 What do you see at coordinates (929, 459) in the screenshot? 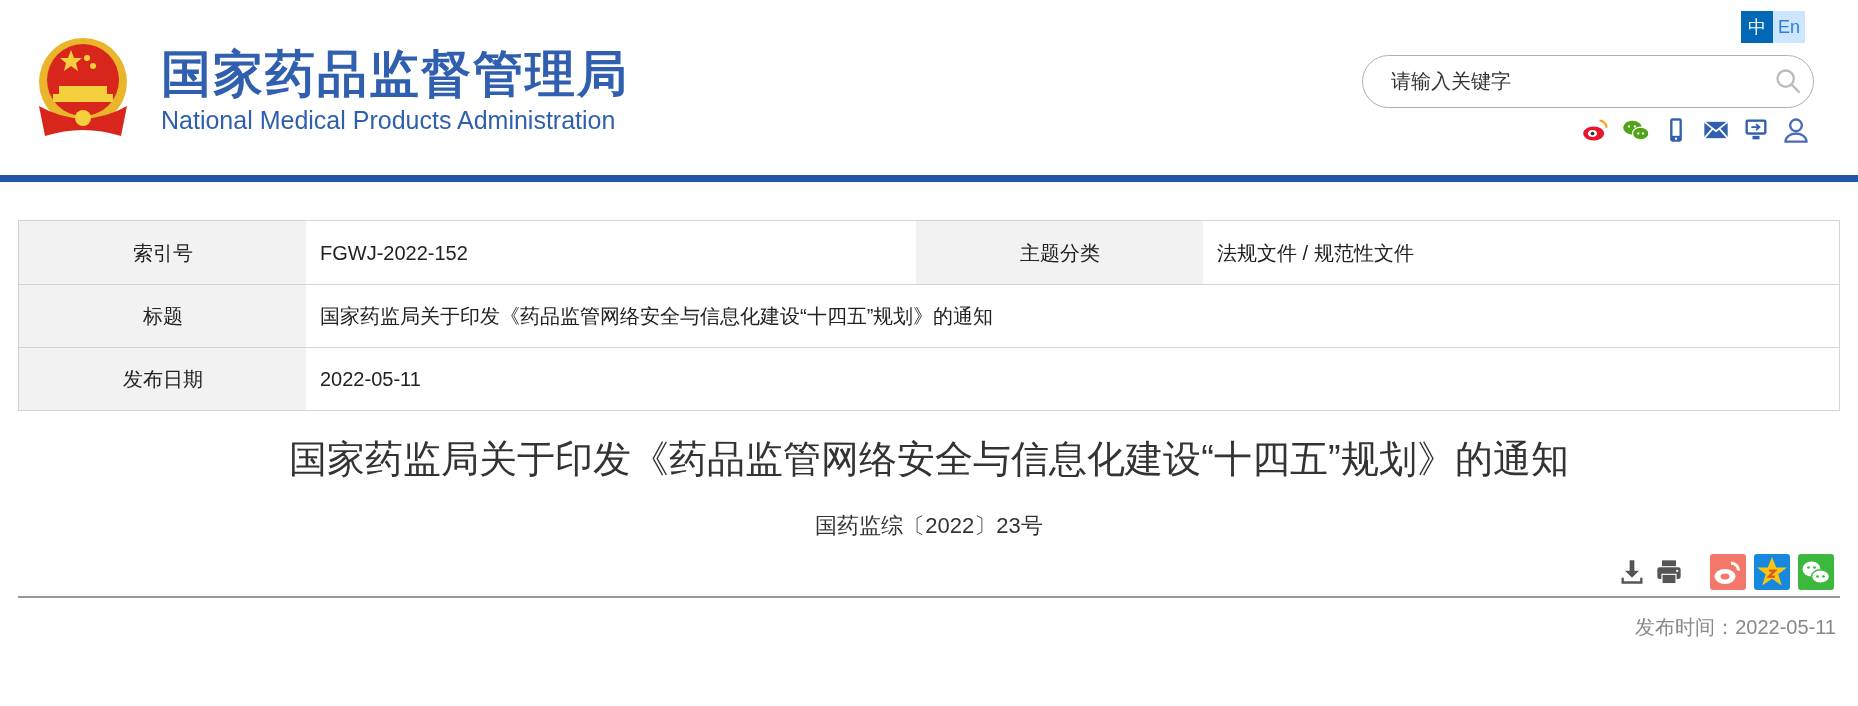
I see `article-title: 国家药监局关于印发《药品监管网络安全与信息化建设“十四五”规划》的通知` at bounding box center [929, 459].